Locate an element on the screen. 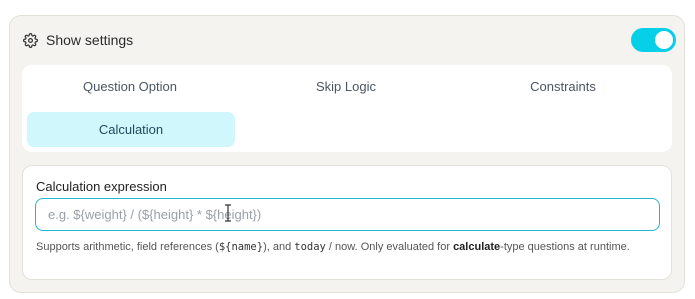  tab-calculation: Calculation is located at coordinates (131, 129).